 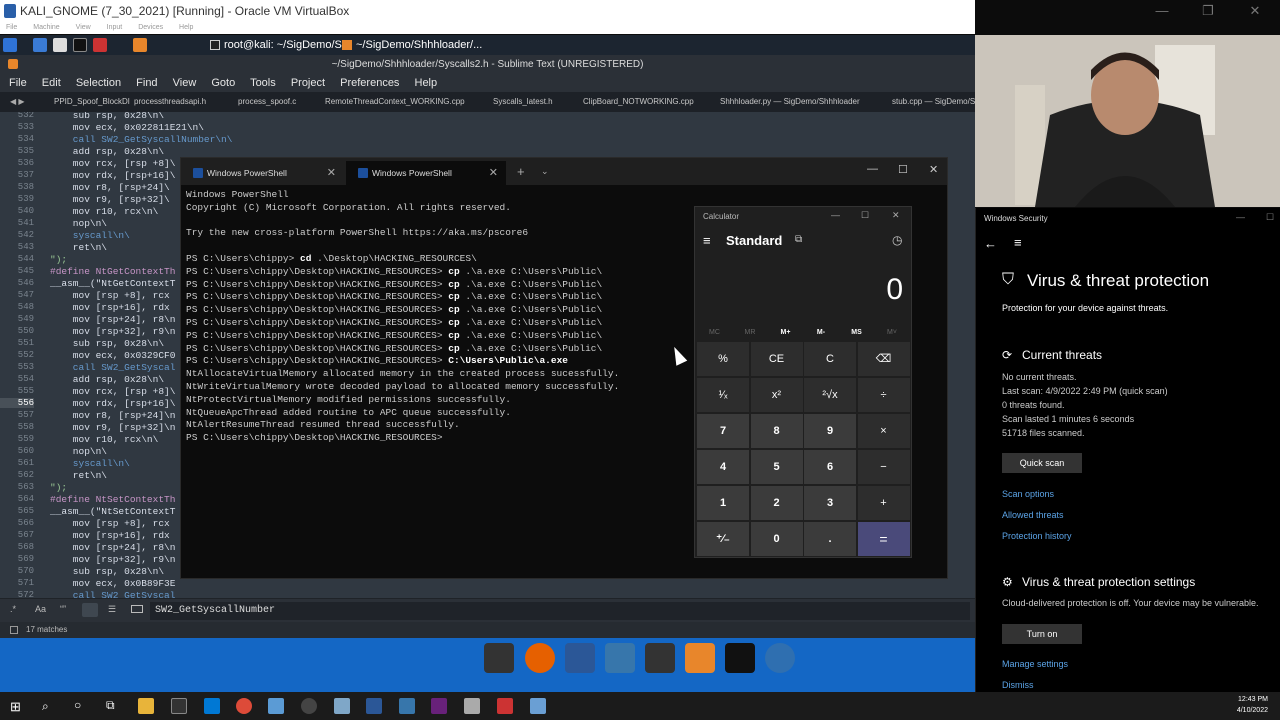 What do you see at coordinates (785, 332) in the screenshot?
I see `memory-button: M+` at bounding box center [785, 332].